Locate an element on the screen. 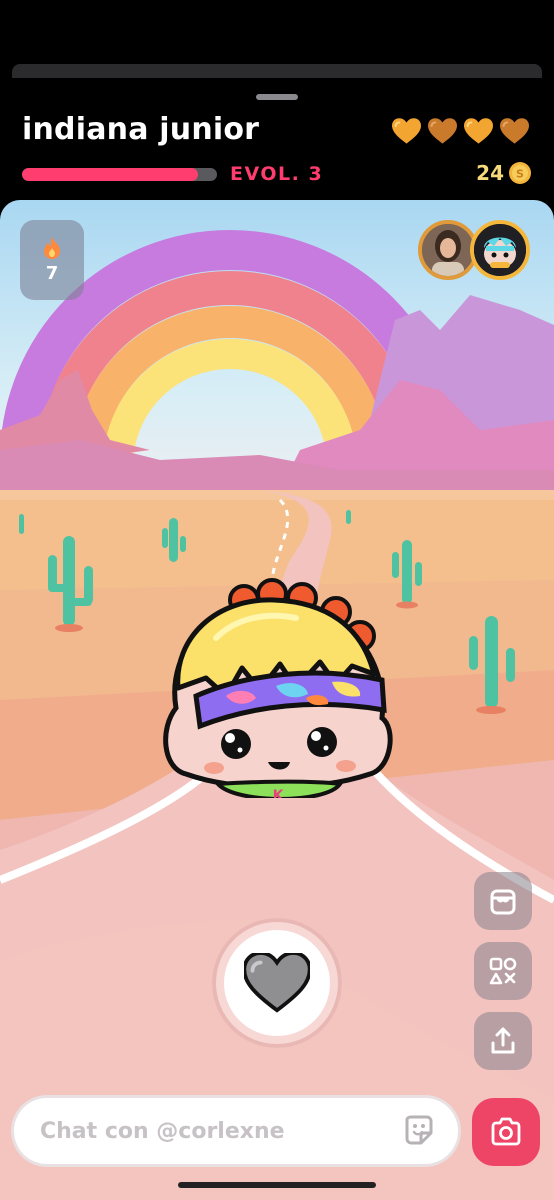 This screenshot has width=554, height=1200. top-sheet-edge is located at coordinates (277, 71).